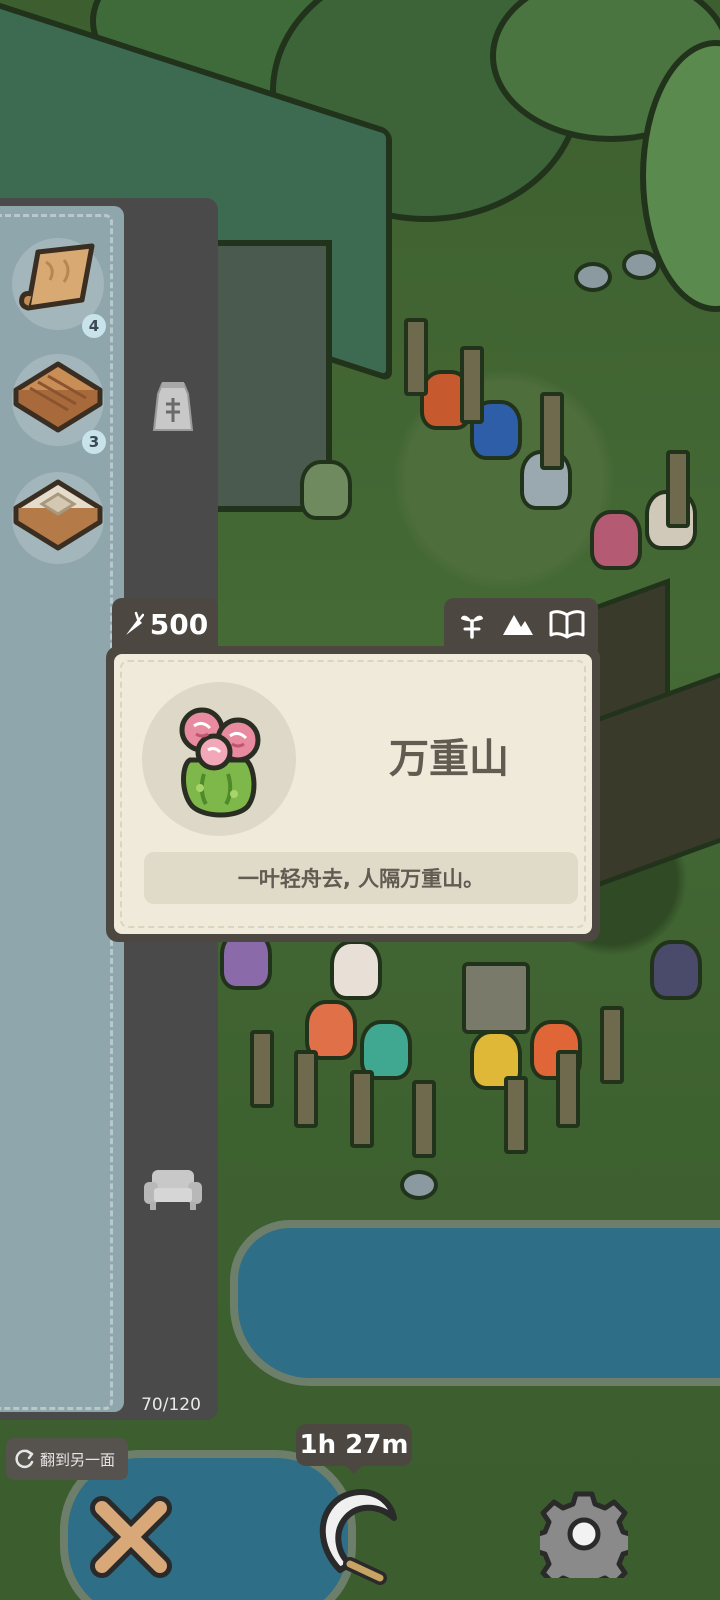  Describe the element at coordinates (567, 624) in the screenshot. I see `book-icon` at that location.